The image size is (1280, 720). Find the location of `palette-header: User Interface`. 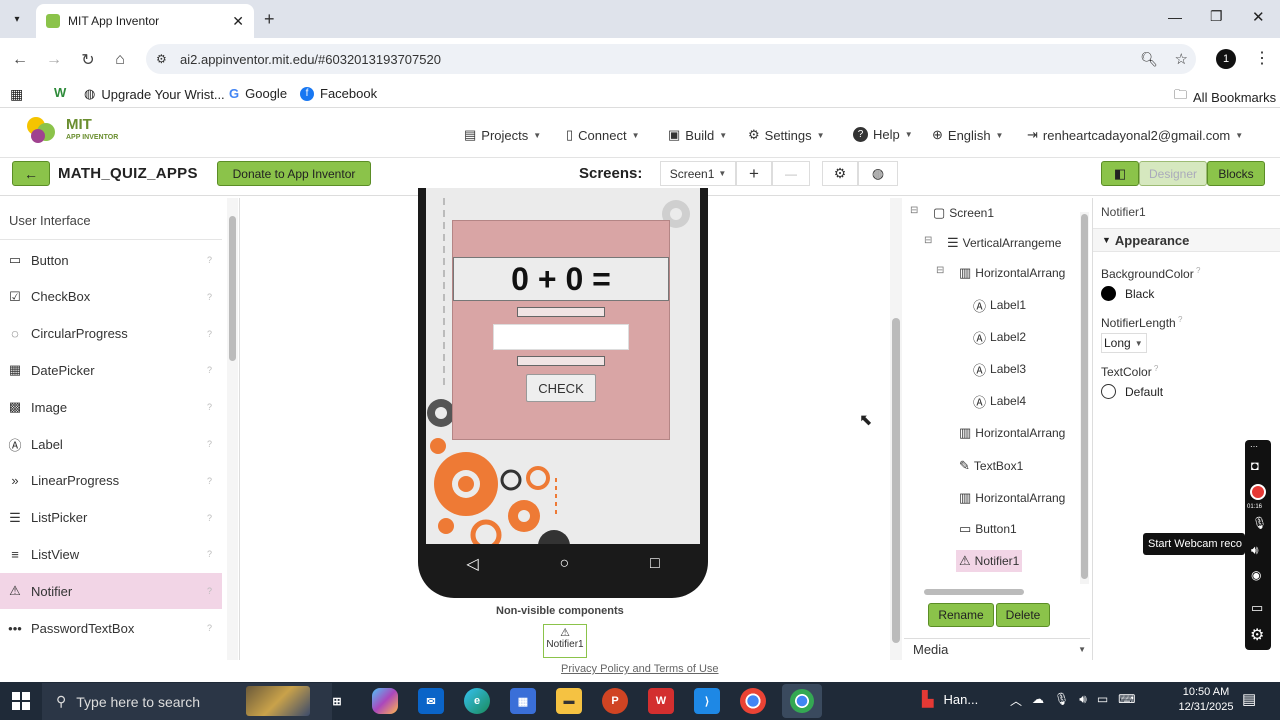

palette-header: User Interface is located at coordinates (50, 220).